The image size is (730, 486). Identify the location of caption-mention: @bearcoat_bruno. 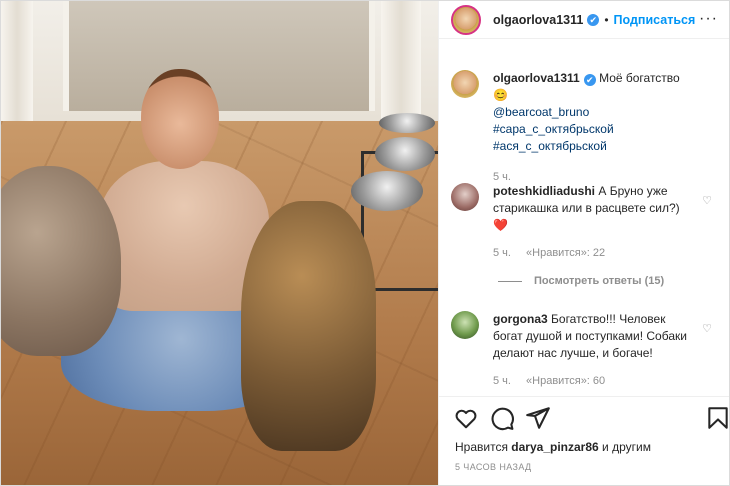
(541, 112).